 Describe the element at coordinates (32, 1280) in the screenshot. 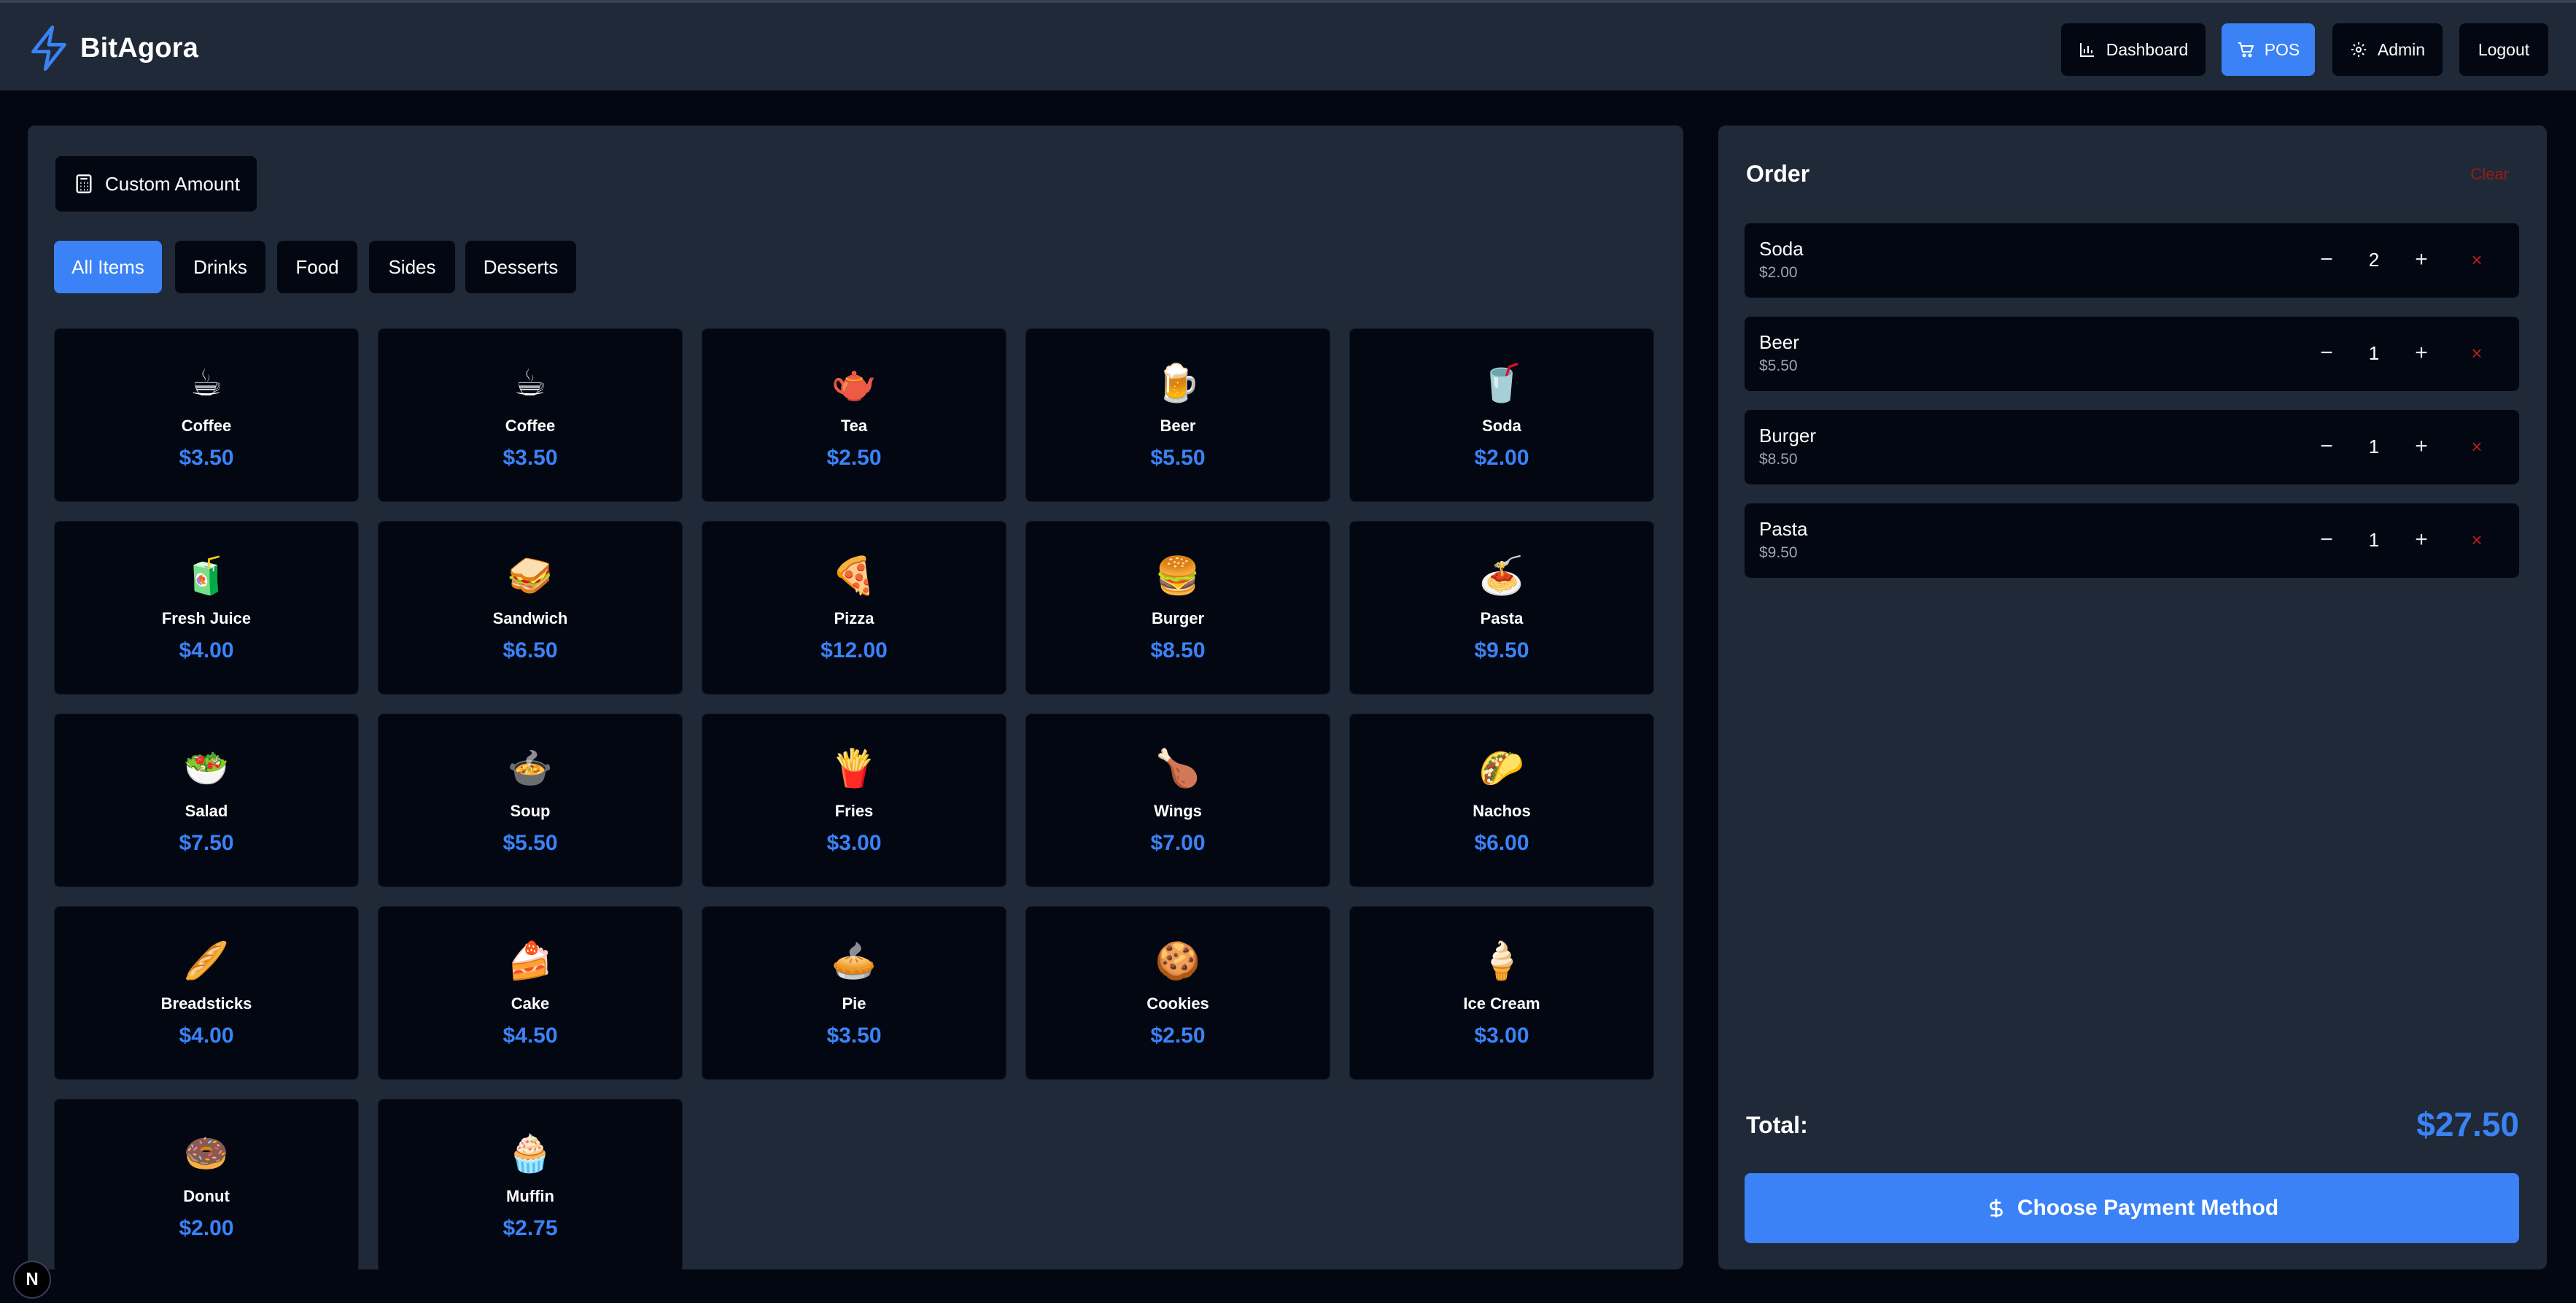

I see `dev-tools-badge: N` at that location.